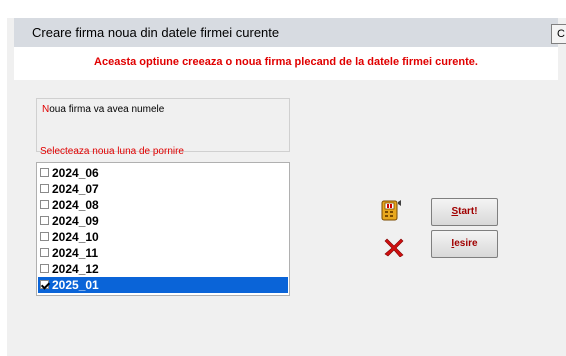  I want to click on company-name-label-rest: oua firma va avea numele, so click(107, 109).